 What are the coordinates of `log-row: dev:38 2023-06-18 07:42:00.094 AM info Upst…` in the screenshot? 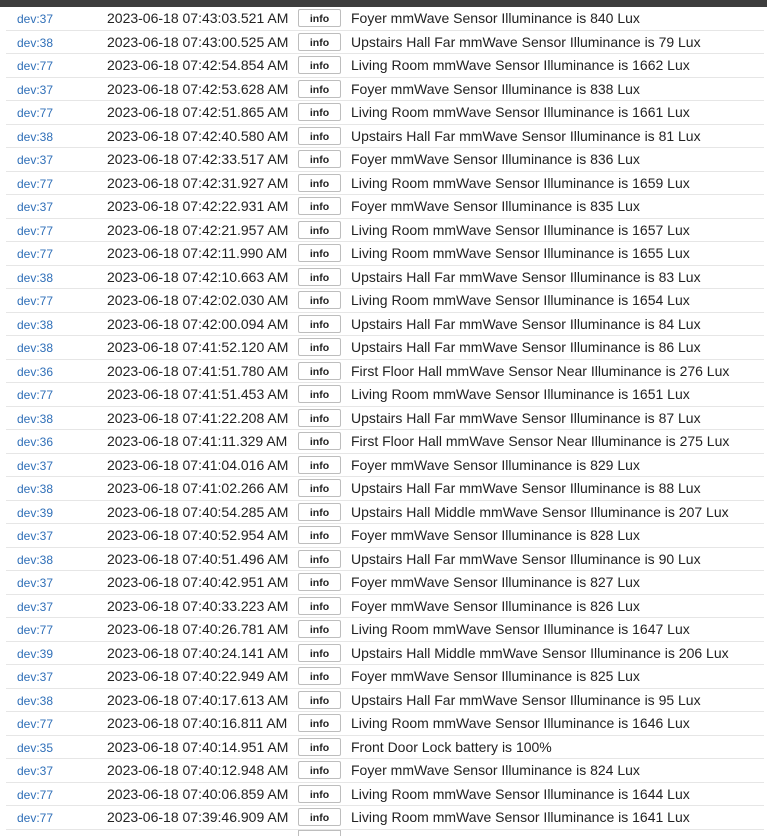 It's located at (385, 324).